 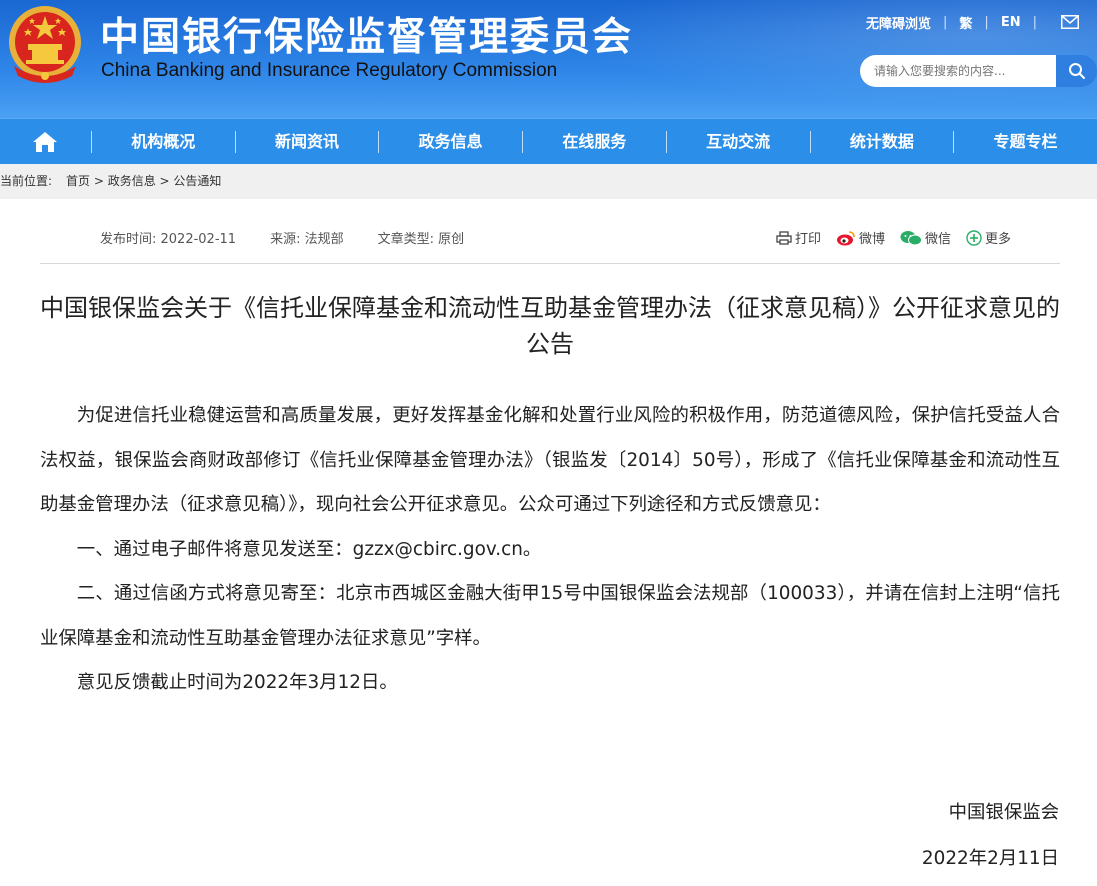 I want to click on share-tools: 打印 微博 微信 更多, so click(x=901, y=237).